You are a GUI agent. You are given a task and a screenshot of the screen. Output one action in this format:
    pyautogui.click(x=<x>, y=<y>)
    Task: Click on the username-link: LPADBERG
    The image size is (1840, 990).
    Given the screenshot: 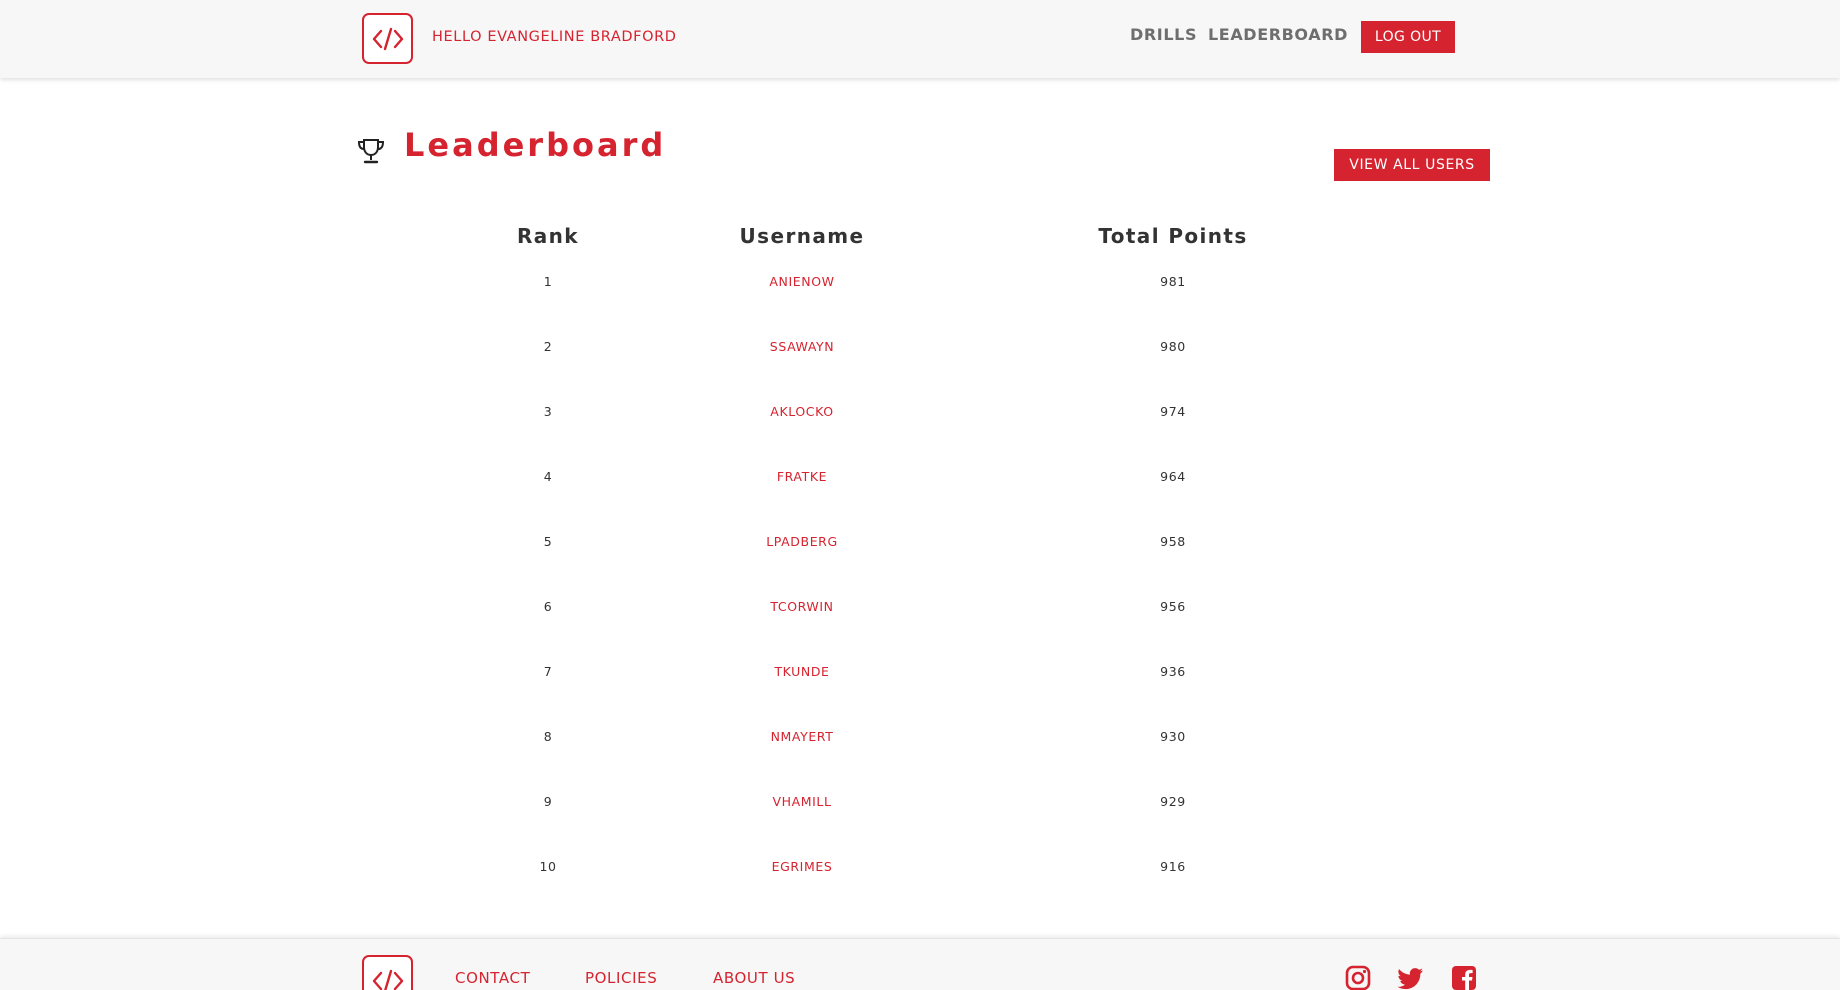 What is the action you would take?
    pyautogui.click(x=802, y=541)
    